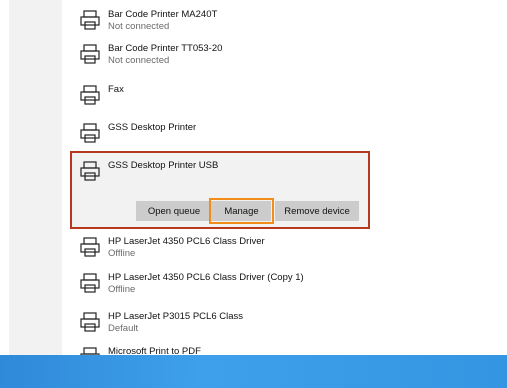 The width and height of the screenshot is (507, 388). I want to click on manage-button: Manage, so click(241, 211).